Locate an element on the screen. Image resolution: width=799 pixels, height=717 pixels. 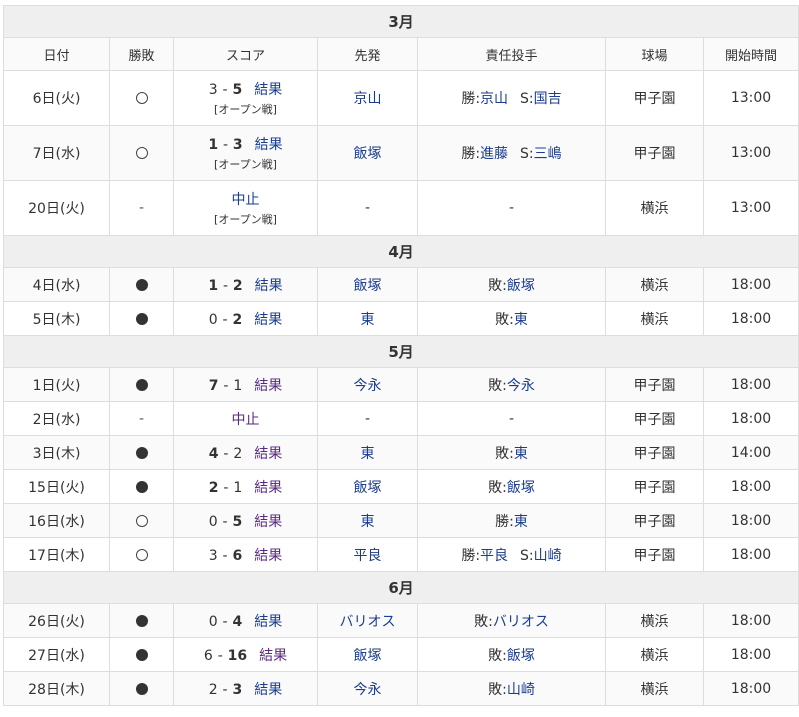
decision-pitcher-link: バリオス is located at coordinates (521, 622).